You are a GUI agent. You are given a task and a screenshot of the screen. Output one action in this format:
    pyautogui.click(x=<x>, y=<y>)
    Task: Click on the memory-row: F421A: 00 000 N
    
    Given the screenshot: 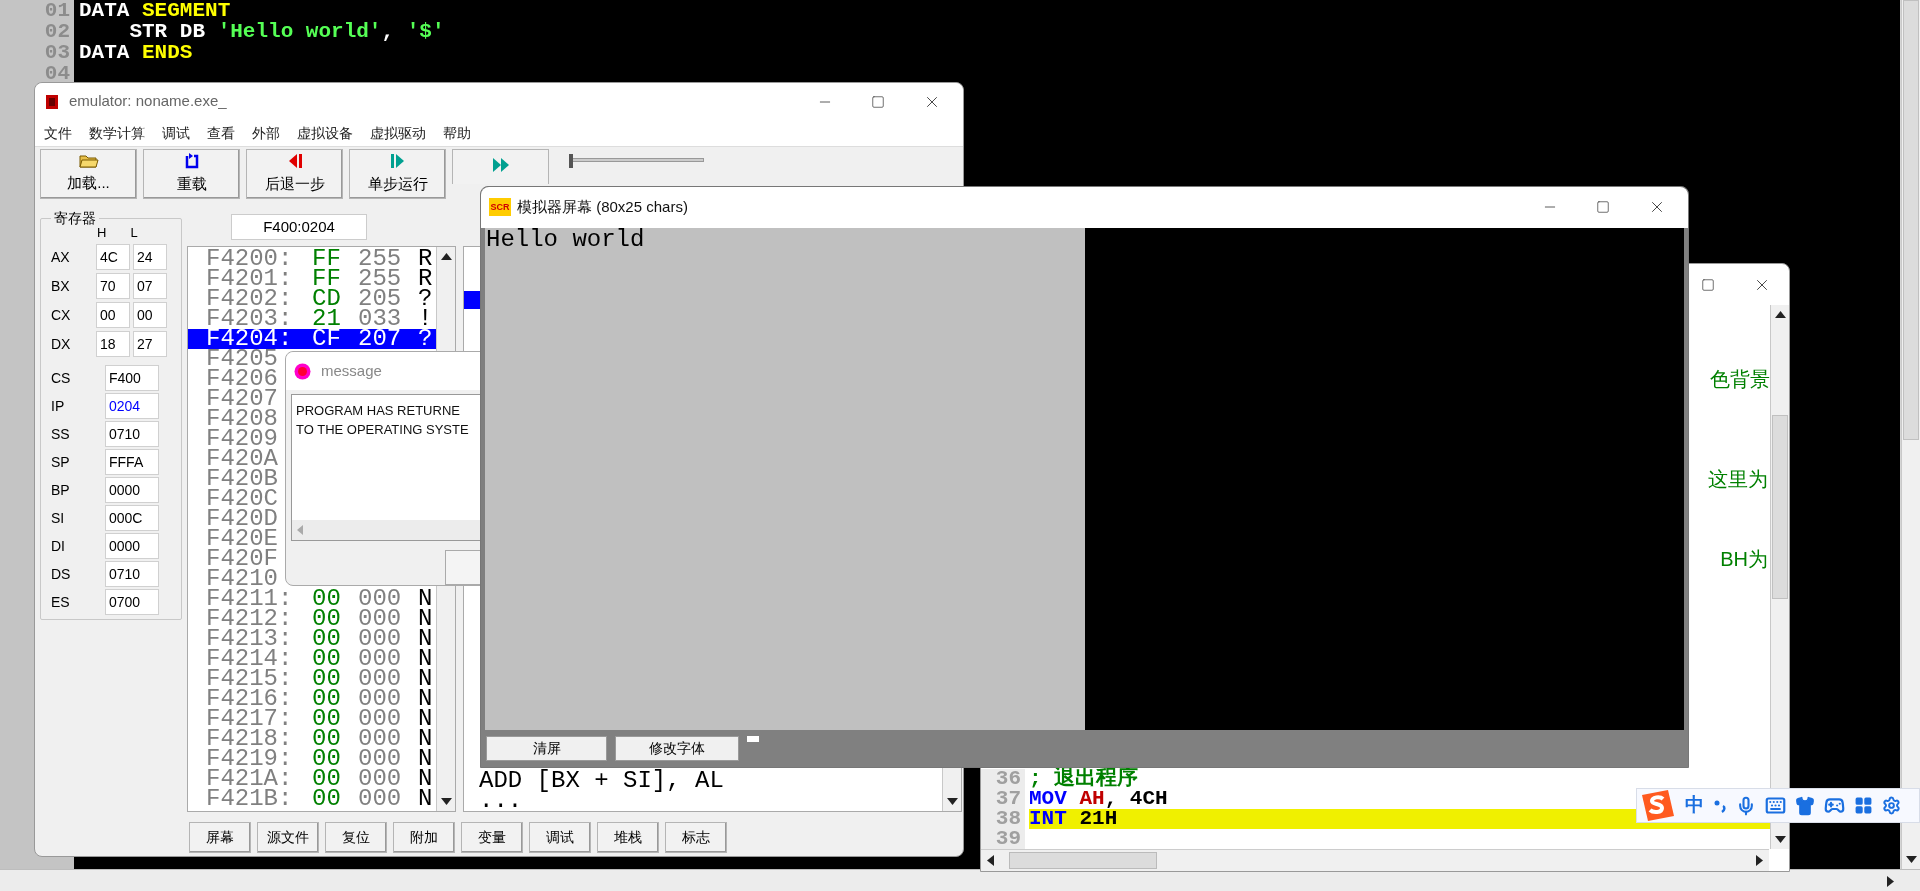 What is the action you would take?
    pyautogui.click(x=312, y=779)
    